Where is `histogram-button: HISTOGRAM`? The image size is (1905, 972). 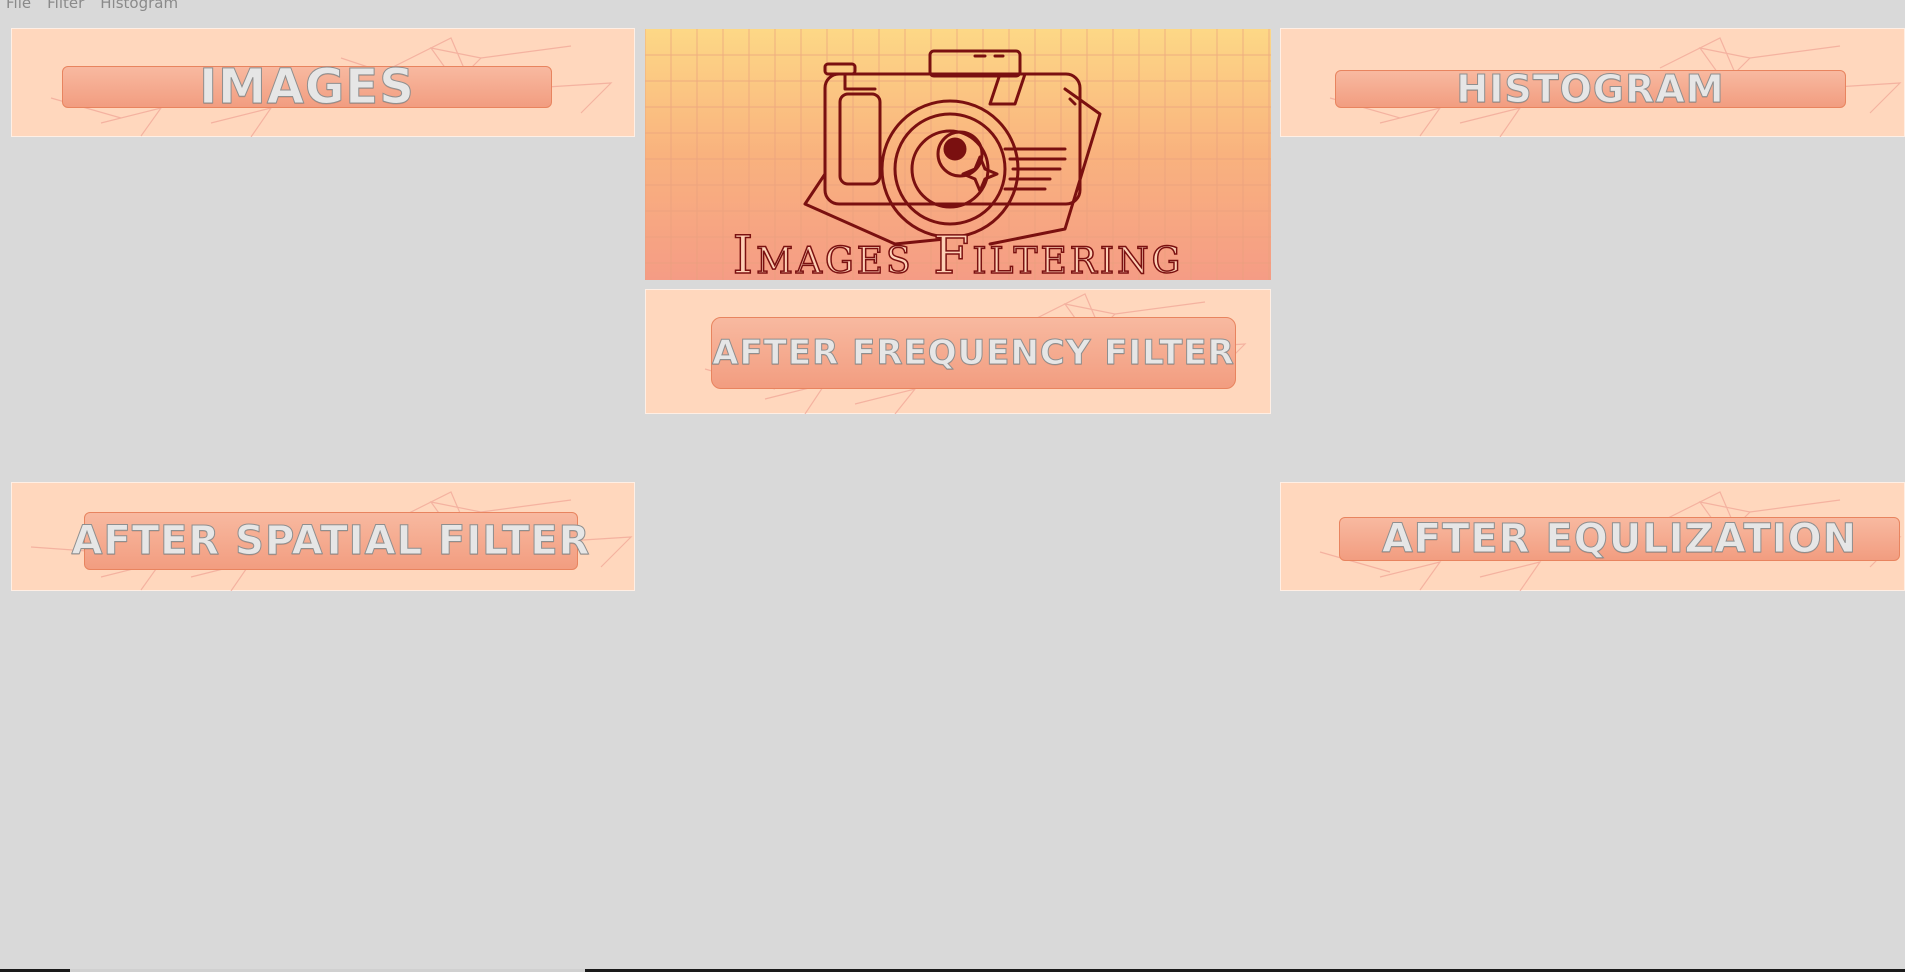
histogram-button: HISTOGRAM is located at coordinates (1590, 89).